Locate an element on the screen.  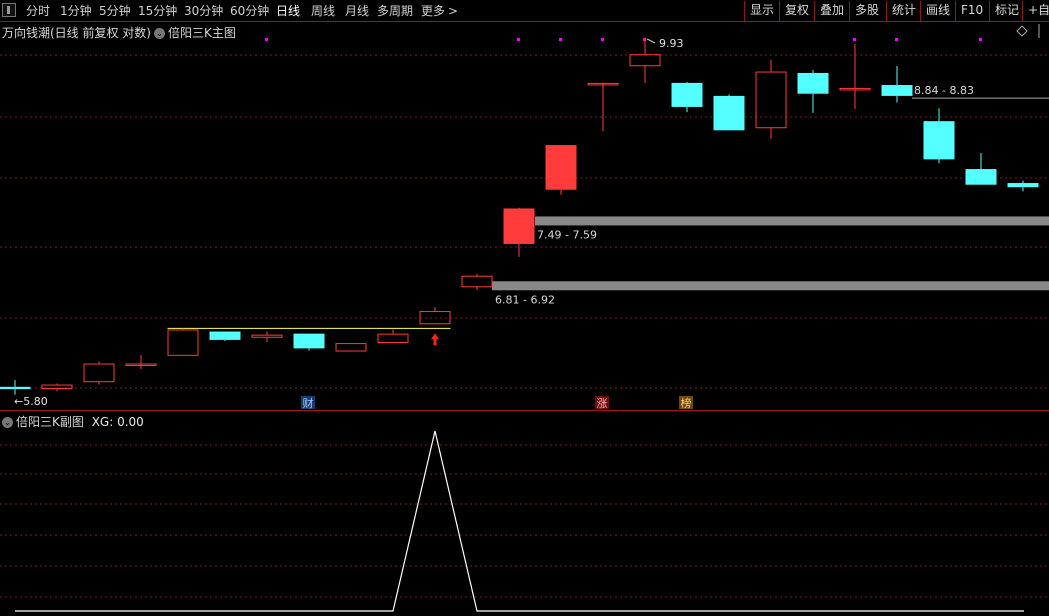
high-price-pointer is located at coordinates (651, 41).